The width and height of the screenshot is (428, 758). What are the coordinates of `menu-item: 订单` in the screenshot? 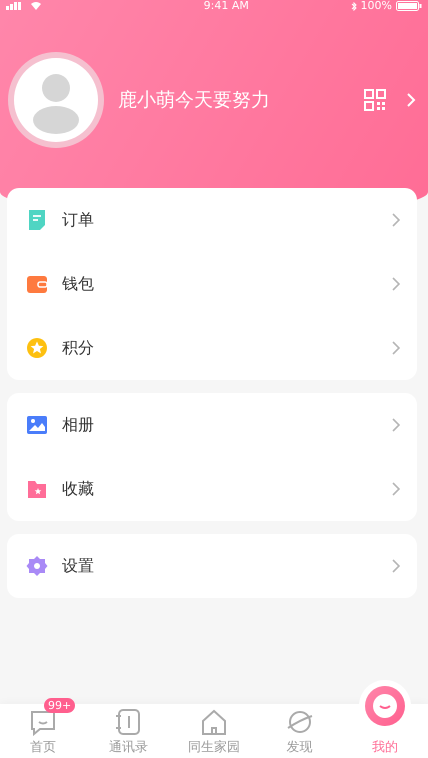 It's located at (212, 220).